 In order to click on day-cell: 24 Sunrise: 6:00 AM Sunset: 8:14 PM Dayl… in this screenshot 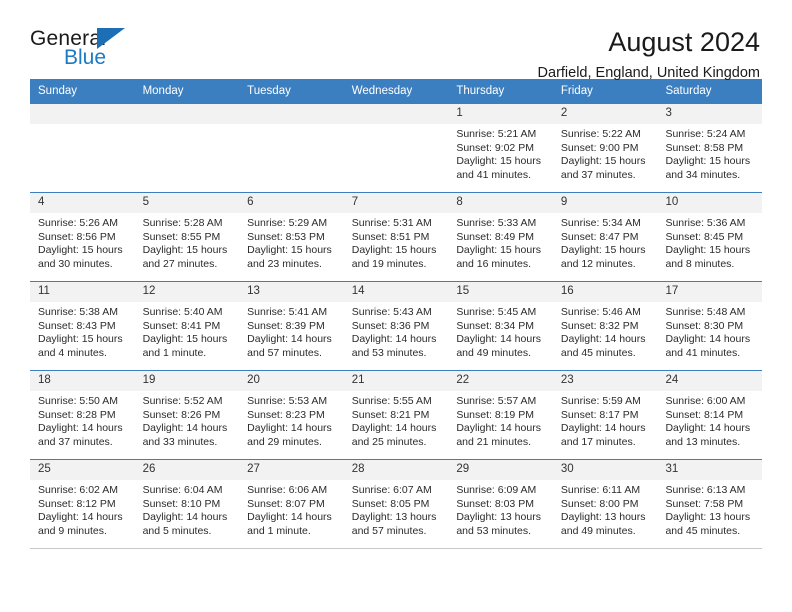, I will do `click(710, 415)`.